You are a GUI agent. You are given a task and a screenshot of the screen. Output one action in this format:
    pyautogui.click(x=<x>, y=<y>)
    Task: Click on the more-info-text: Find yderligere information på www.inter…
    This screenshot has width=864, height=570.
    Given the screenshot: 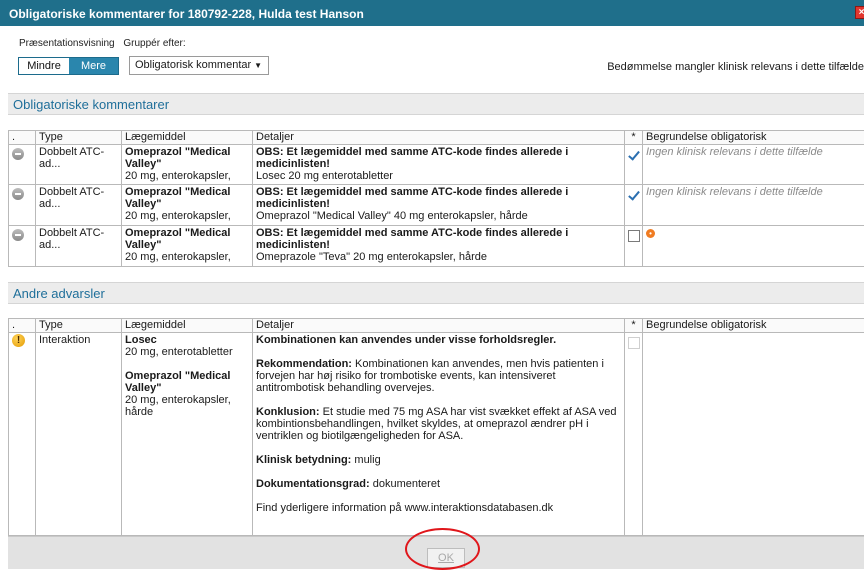 What is the action you would take?
    pyautogui.click(x=438, y=508)
    